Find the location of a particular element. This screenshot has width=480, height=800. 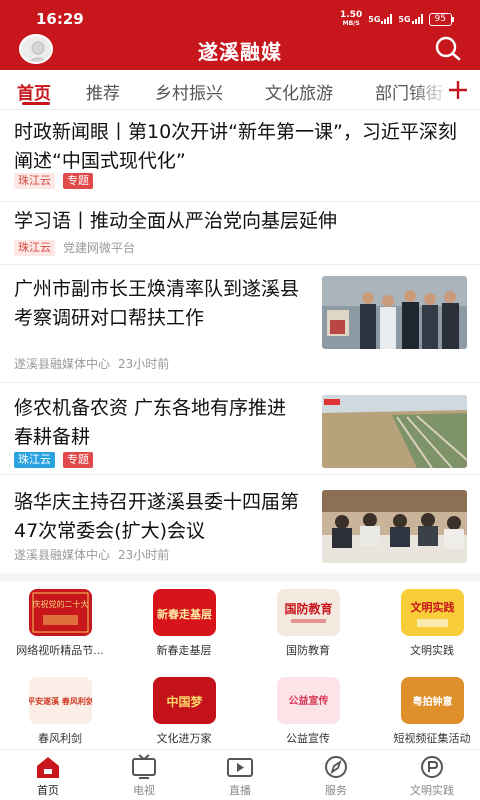

news-item: 学习语丨推动全面从严治党向基层延伸 珠江云 党建网微平台 is located at coordinates (240, 233).